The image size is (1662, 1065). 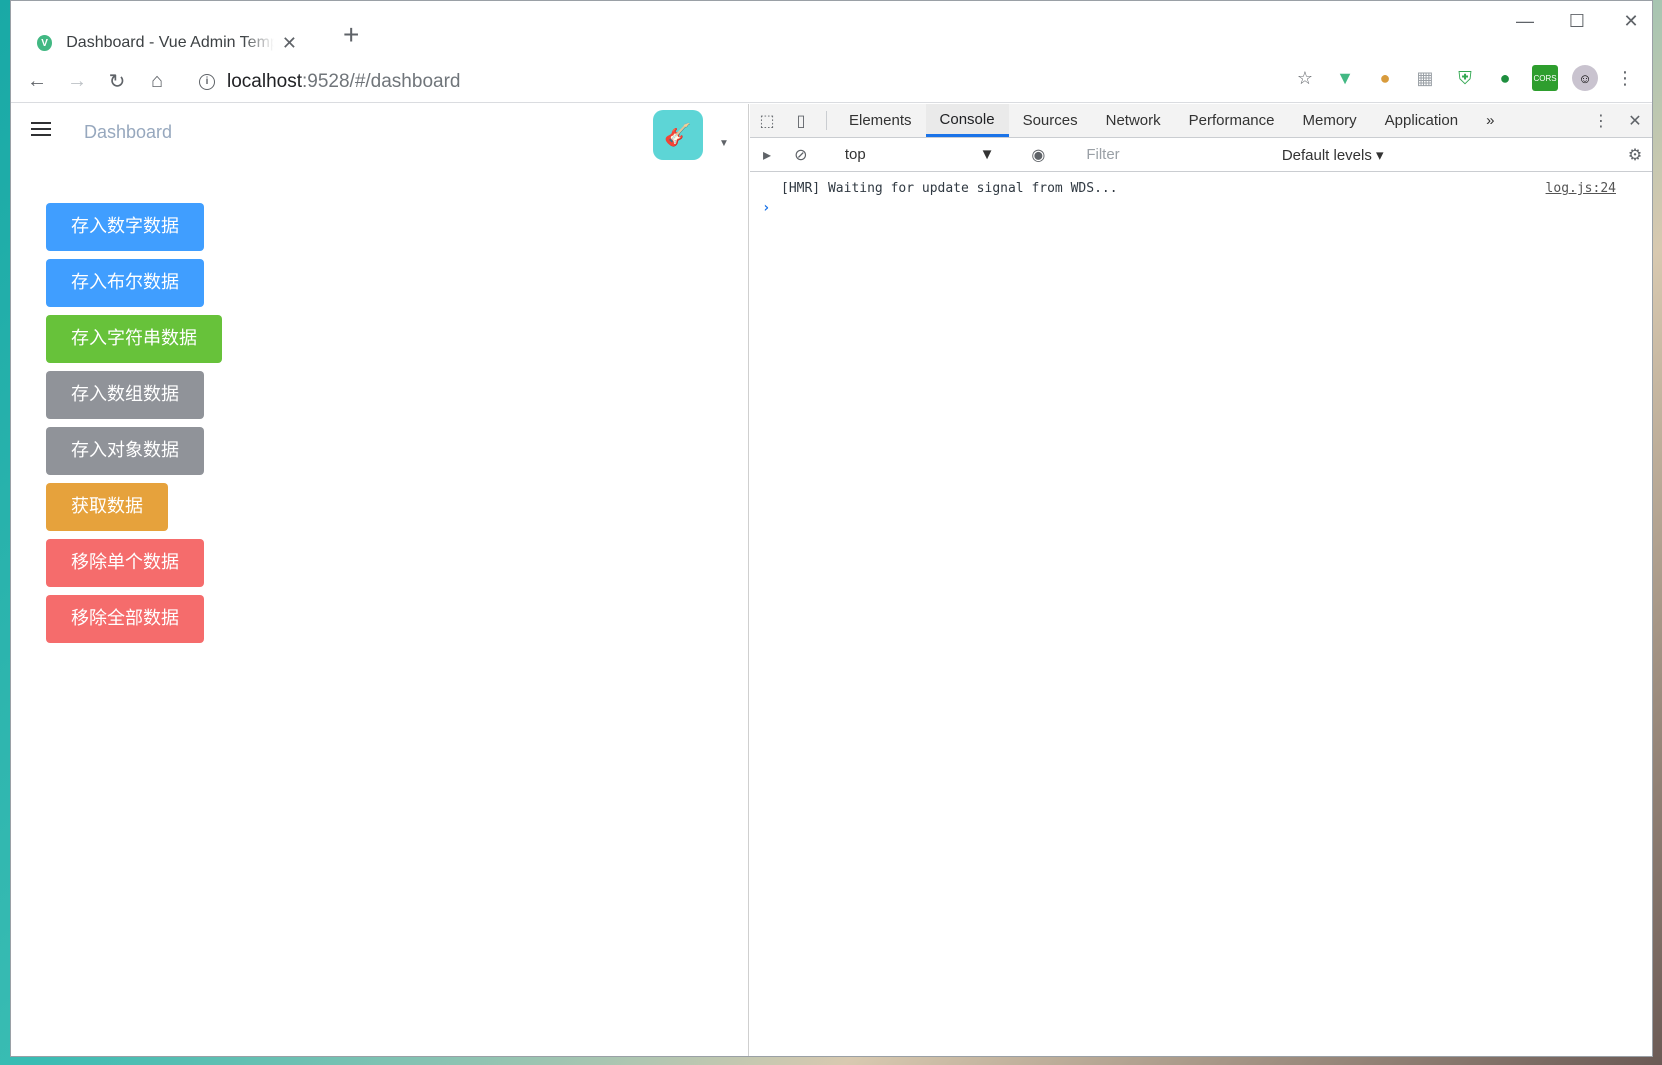 I want to click on tab-close-icon: ✕, so click(x=289, y=43).